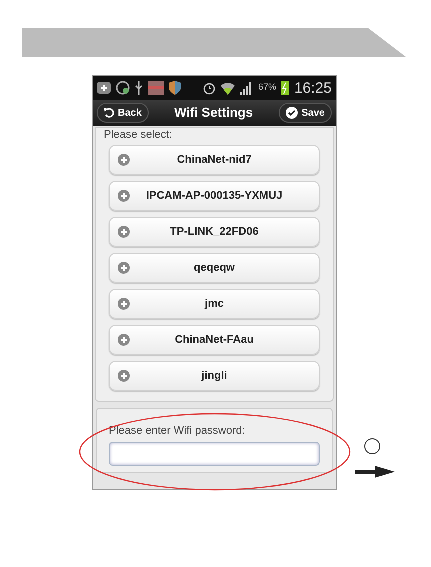 Image resolution: width=431 pixels, height=567 pixels. What do you see at coordinates (372, 446) in the screenshot?
I see `step-circle-icon` at bounding box center [372, 446].